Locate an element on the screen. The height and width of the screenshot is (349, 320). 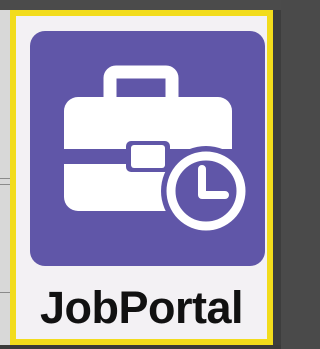
background-left-strip is located at coordinates (5, 179).